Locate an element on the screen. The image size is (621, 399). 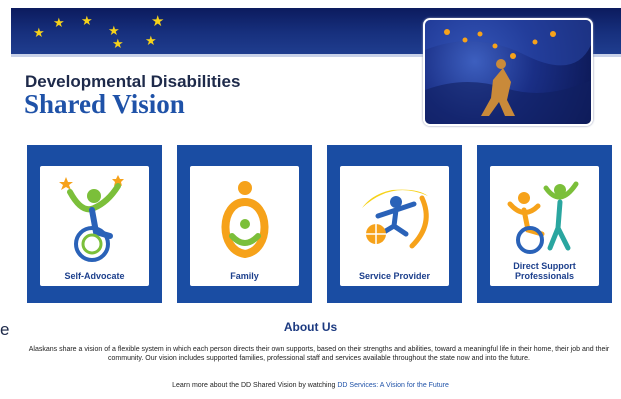
page-title-line2: Shared Vision is located at coordinates (104, 104).